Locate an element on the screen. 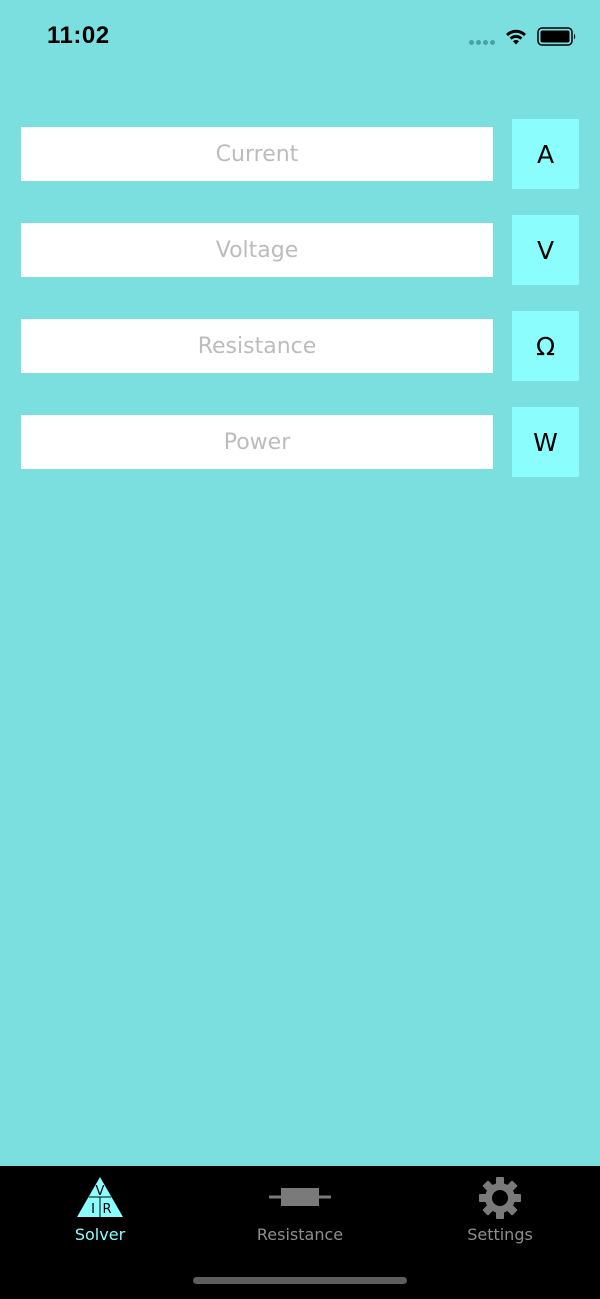  resistance-input is located at coordinates (257, 346).